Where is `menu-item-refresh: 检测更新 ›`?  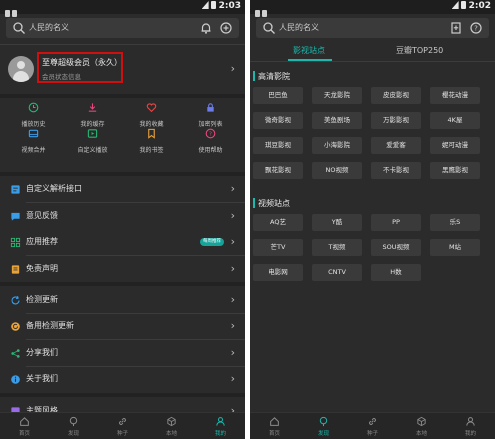 menu-item-refresh: 检测更新 › is located at coordinates (122, 300).